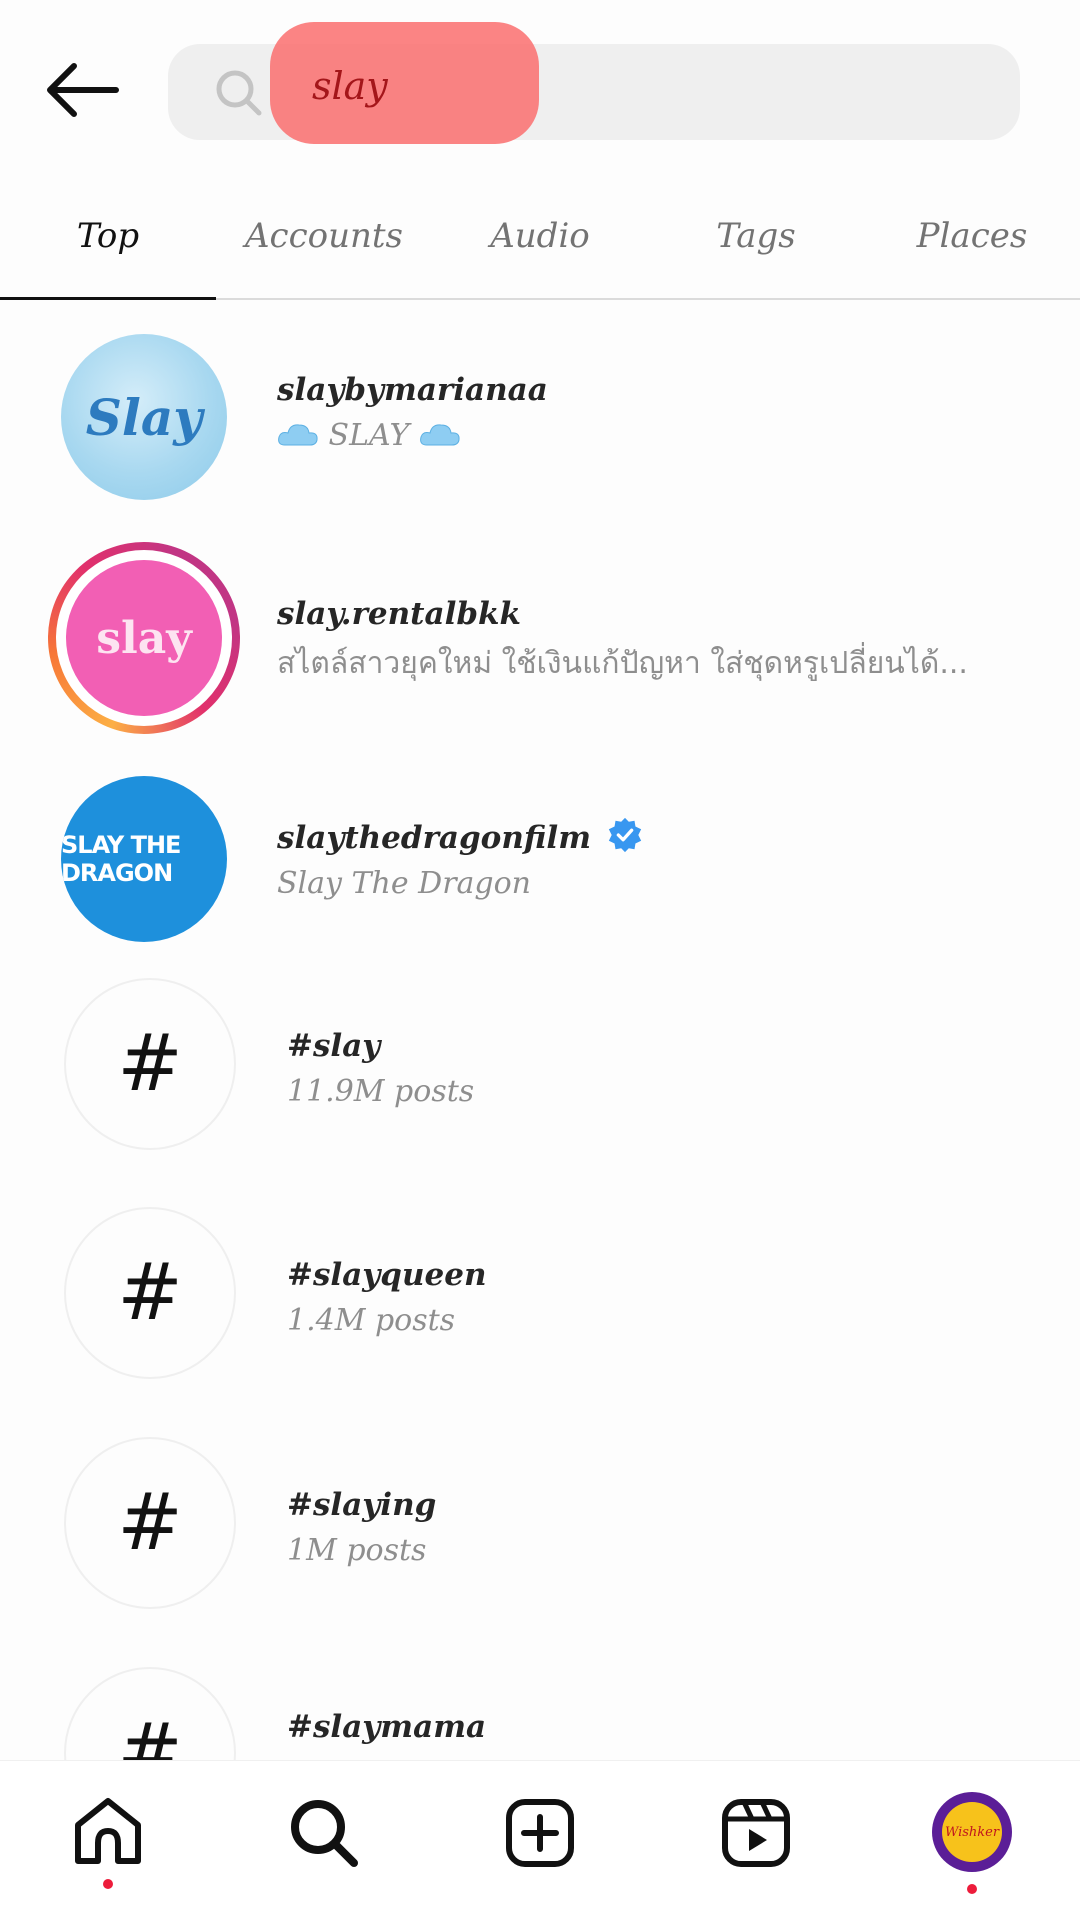 This screenshot has height=1920, width=1080. Describe the element at coordinates (540, 1065) in the screenshot. I see `list-item-hashtag: # #slay 11.9M posts` at that location.